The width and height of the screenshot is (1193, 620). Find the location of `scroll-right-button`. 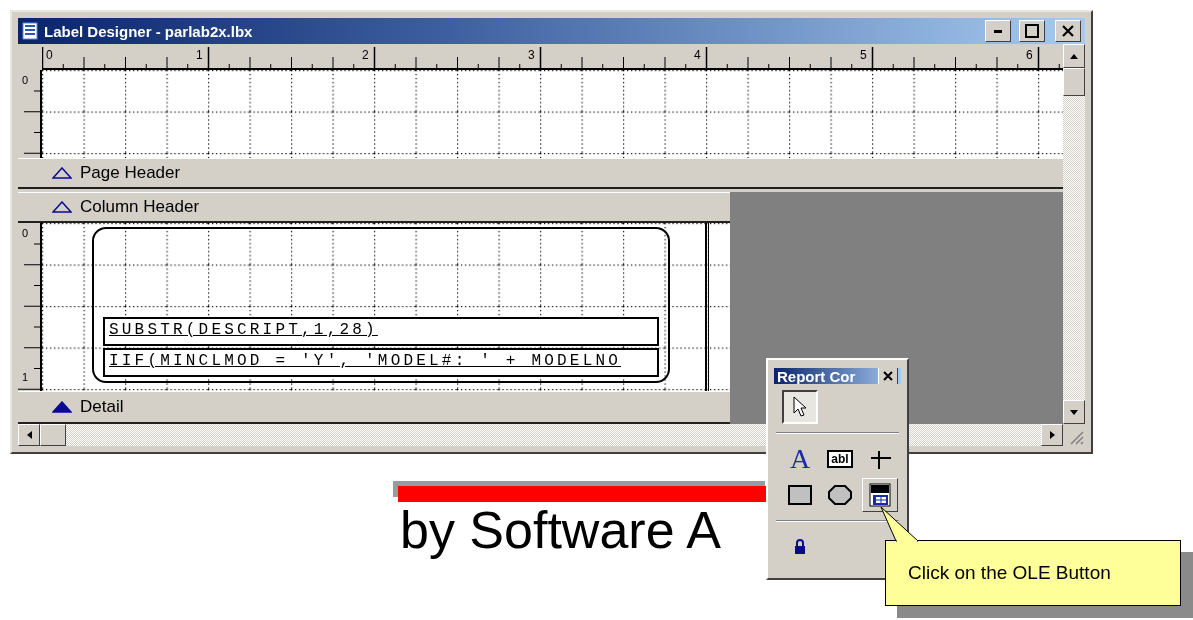

scroll-right-button is located at coordinates (1052, 435).